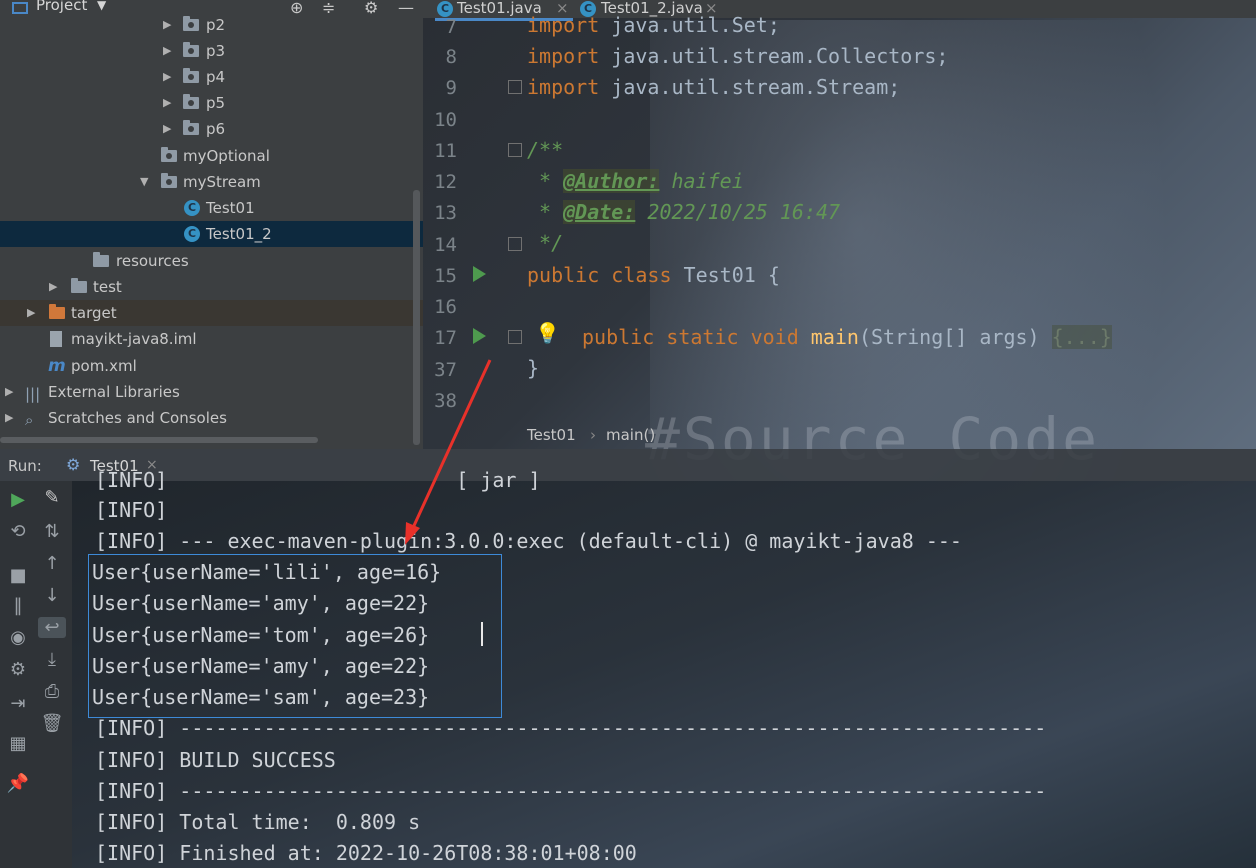 Image resolution: width=1256 pixels, height=868 pixels. What do you see at coordinates (445, 213) in the screenshot?
I see `line-number: 13` at bounding box center [445, 213].